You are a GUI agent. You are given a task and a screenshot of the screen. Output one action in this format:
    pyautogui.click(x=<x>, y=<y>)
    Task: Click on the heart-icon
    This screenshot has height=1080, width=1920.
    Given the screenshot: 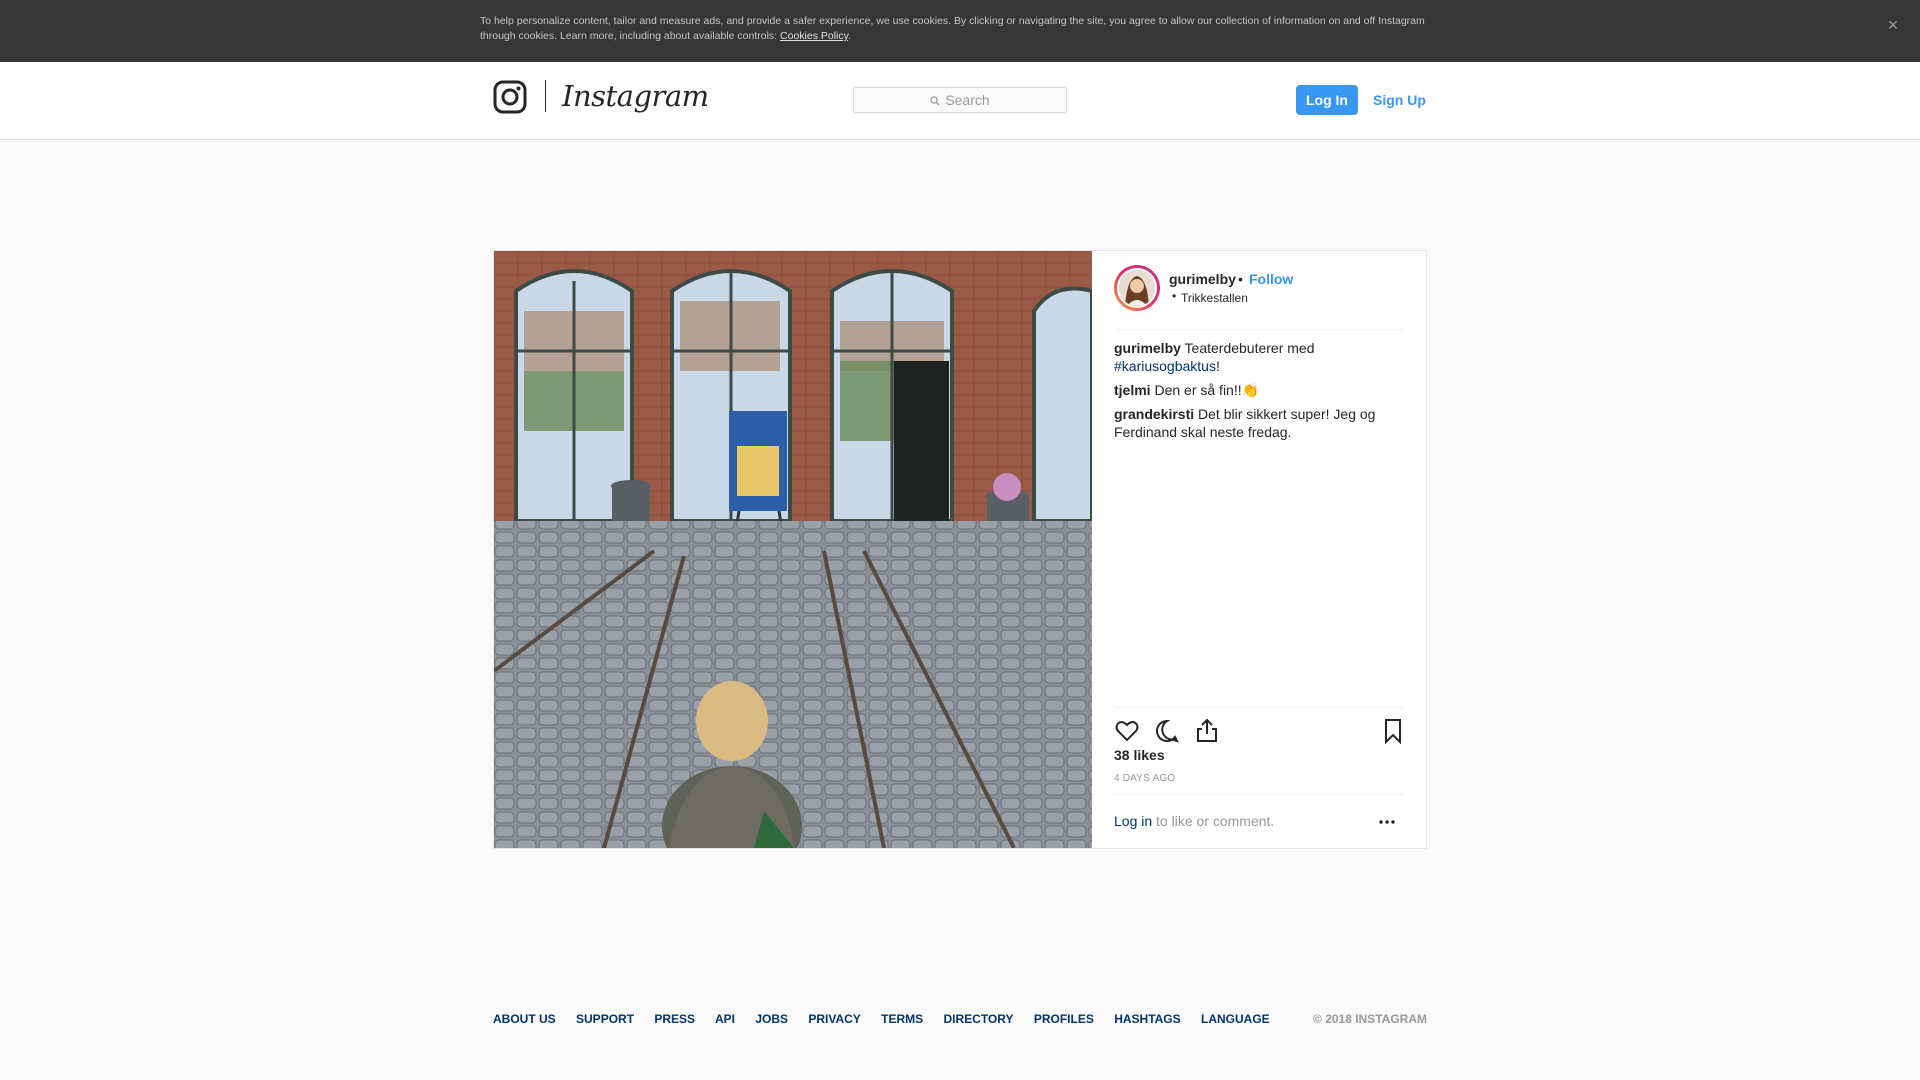 What is the action you would take?
    pyautogui.click(x=1127, y=731)
    